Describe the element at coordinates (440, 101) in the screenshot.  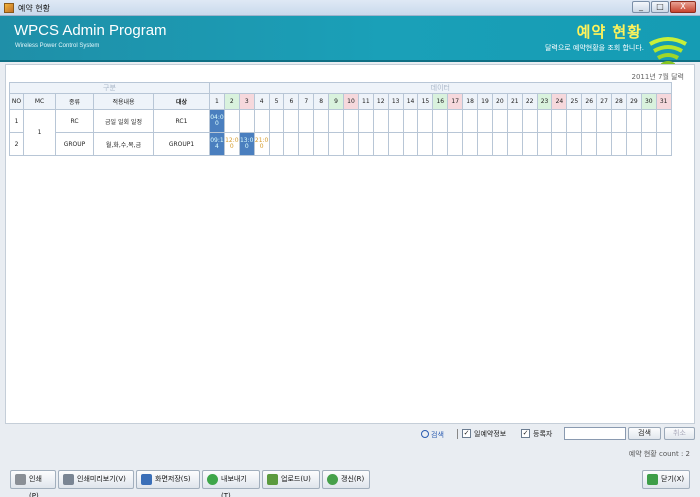
I see `day-header: 16` at that location.